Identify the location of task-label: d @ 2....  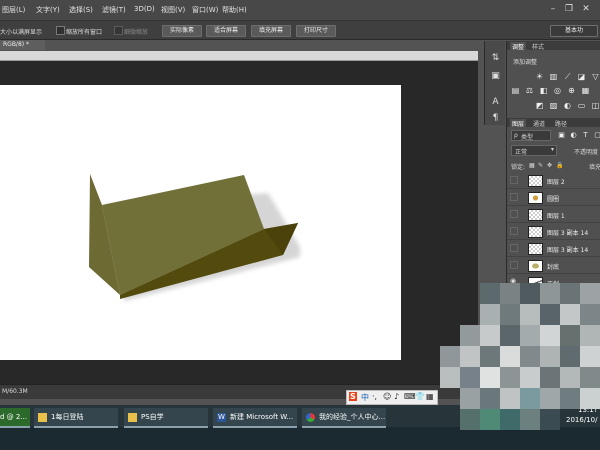
(14, 417).